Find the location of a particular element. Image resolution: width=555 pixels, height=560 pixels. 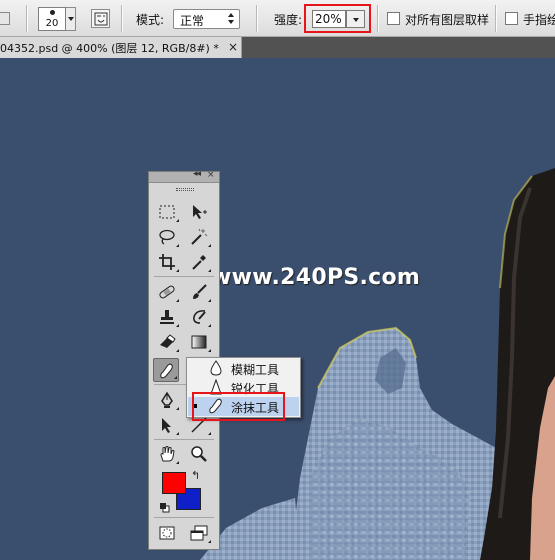

path-selection-icon is located at coordinates (166, 425).